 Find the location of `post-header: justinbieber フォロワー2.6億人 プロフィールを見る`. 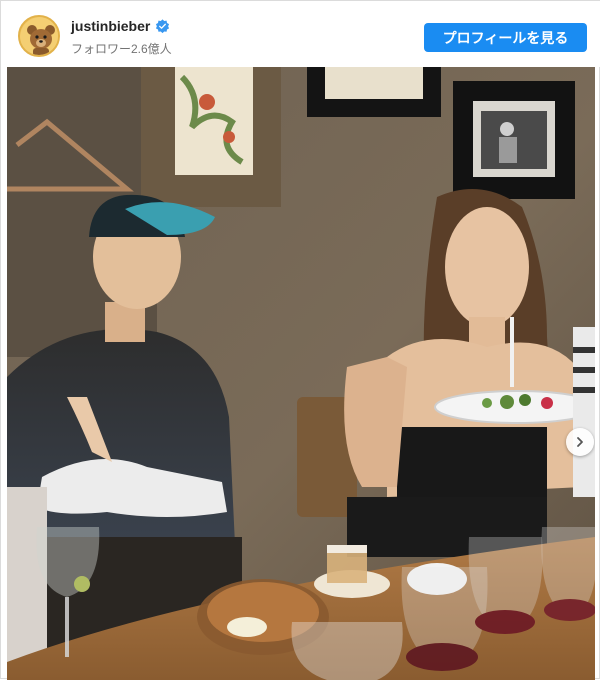

post-header: justinbieber フォロワー2.6億人 プロフィールを見る is located at coordinates (300, 34).